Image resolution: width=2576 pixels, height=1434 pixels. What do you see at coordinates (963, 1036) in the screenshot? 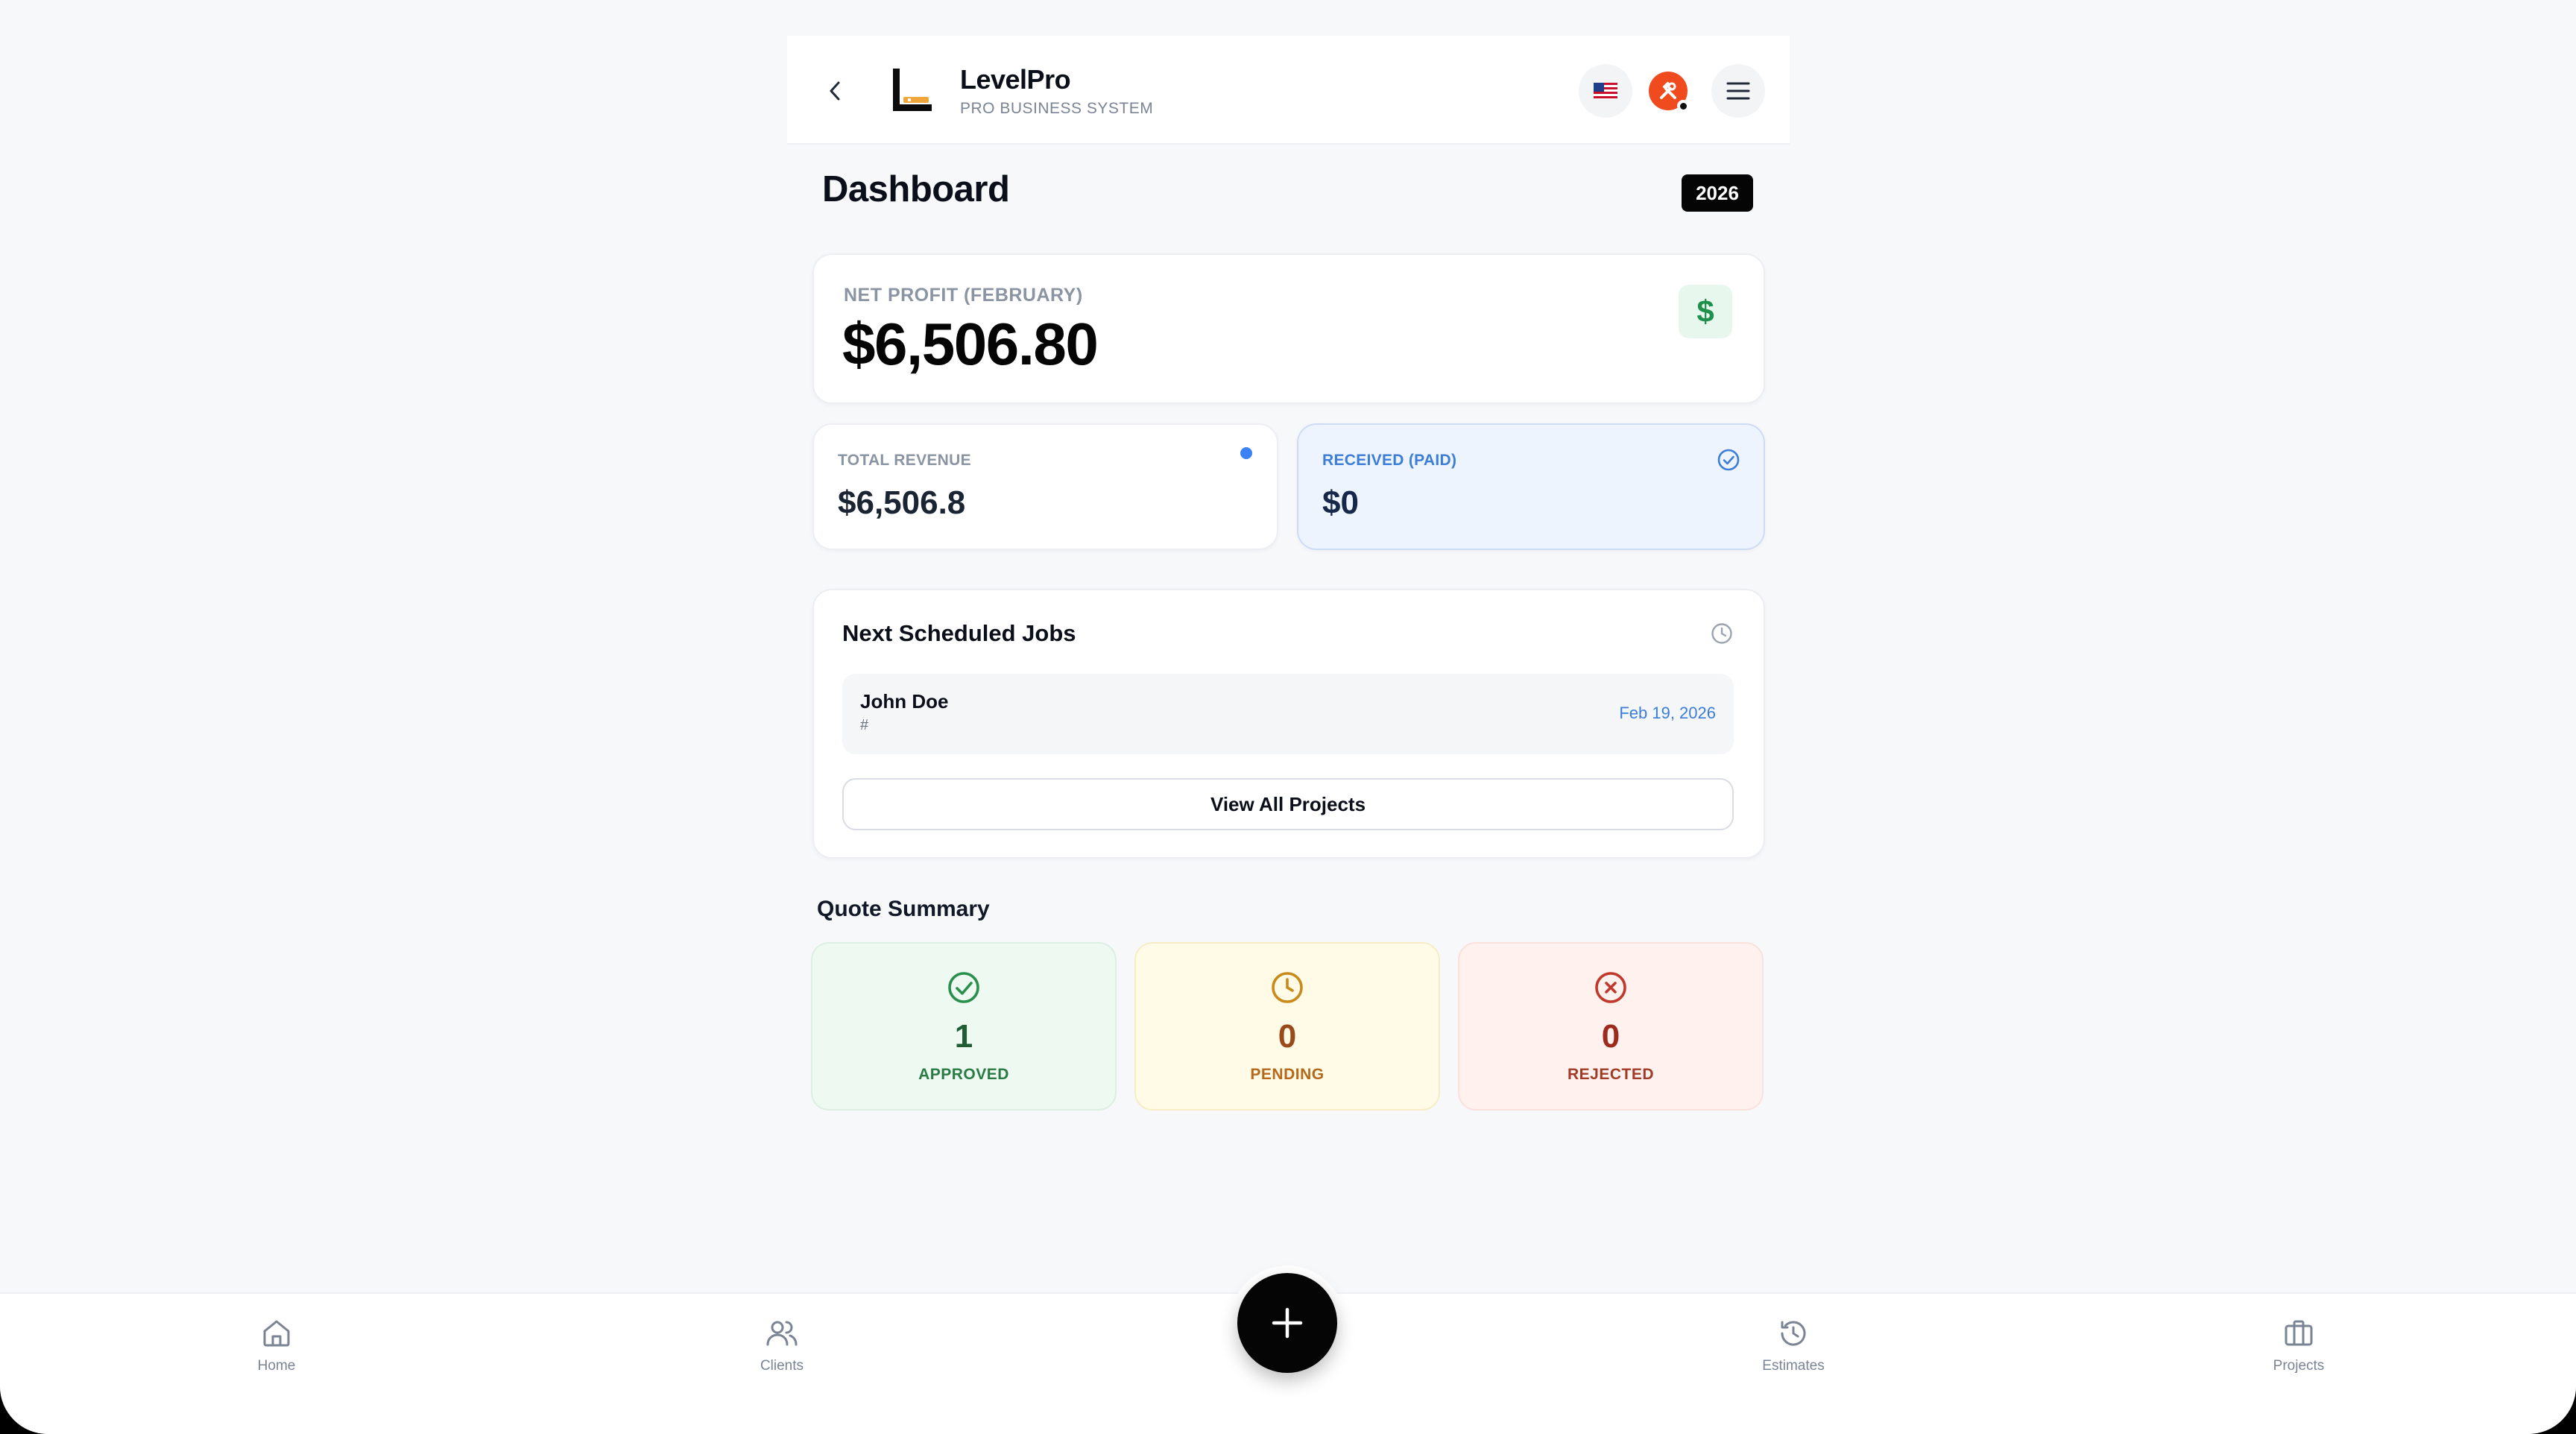
I see `approved-count: 1` at bounding box center [963, 1036].